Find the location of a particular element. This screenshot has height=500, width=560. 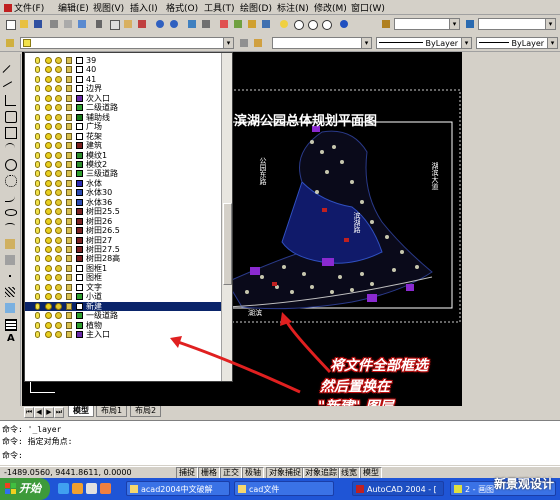

polyline-icon is located at coordinates (10, 100).